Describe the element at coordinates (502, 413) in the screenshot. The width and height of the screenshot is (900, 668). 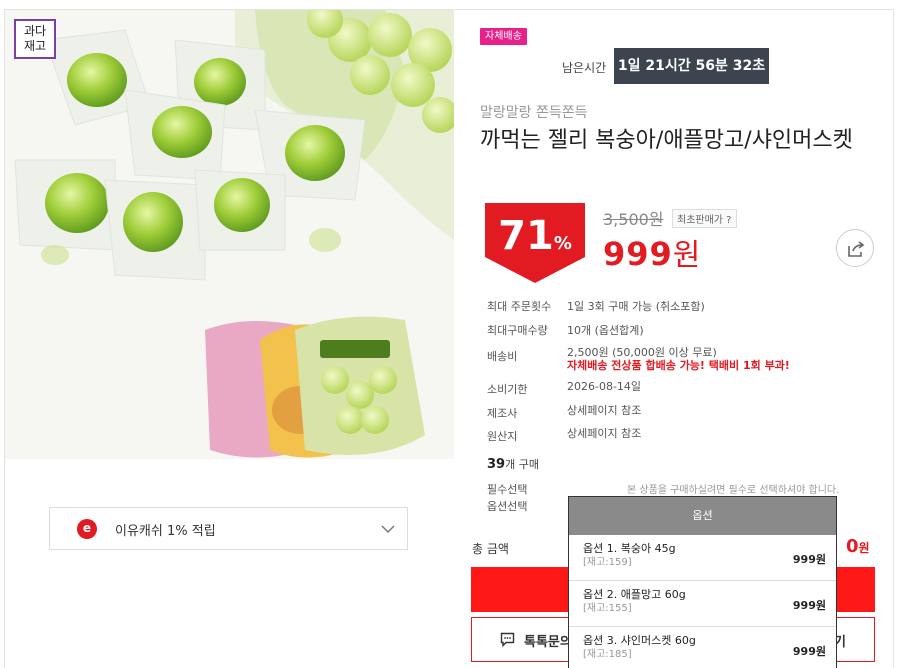
I see `maker-label: 제조사` at that location.